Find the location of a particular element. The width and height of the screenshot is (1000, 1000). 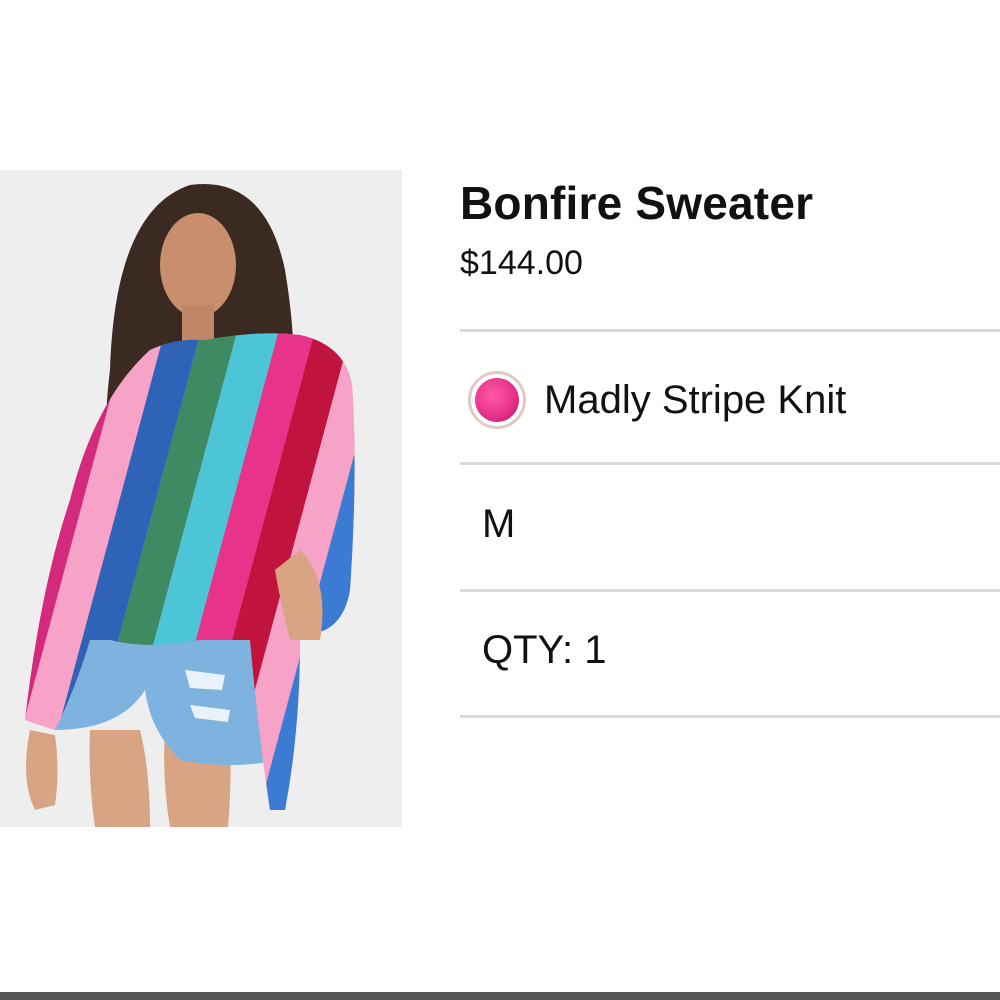

color-option: Madly Stripe Knit is located at coordinates (730, 400).